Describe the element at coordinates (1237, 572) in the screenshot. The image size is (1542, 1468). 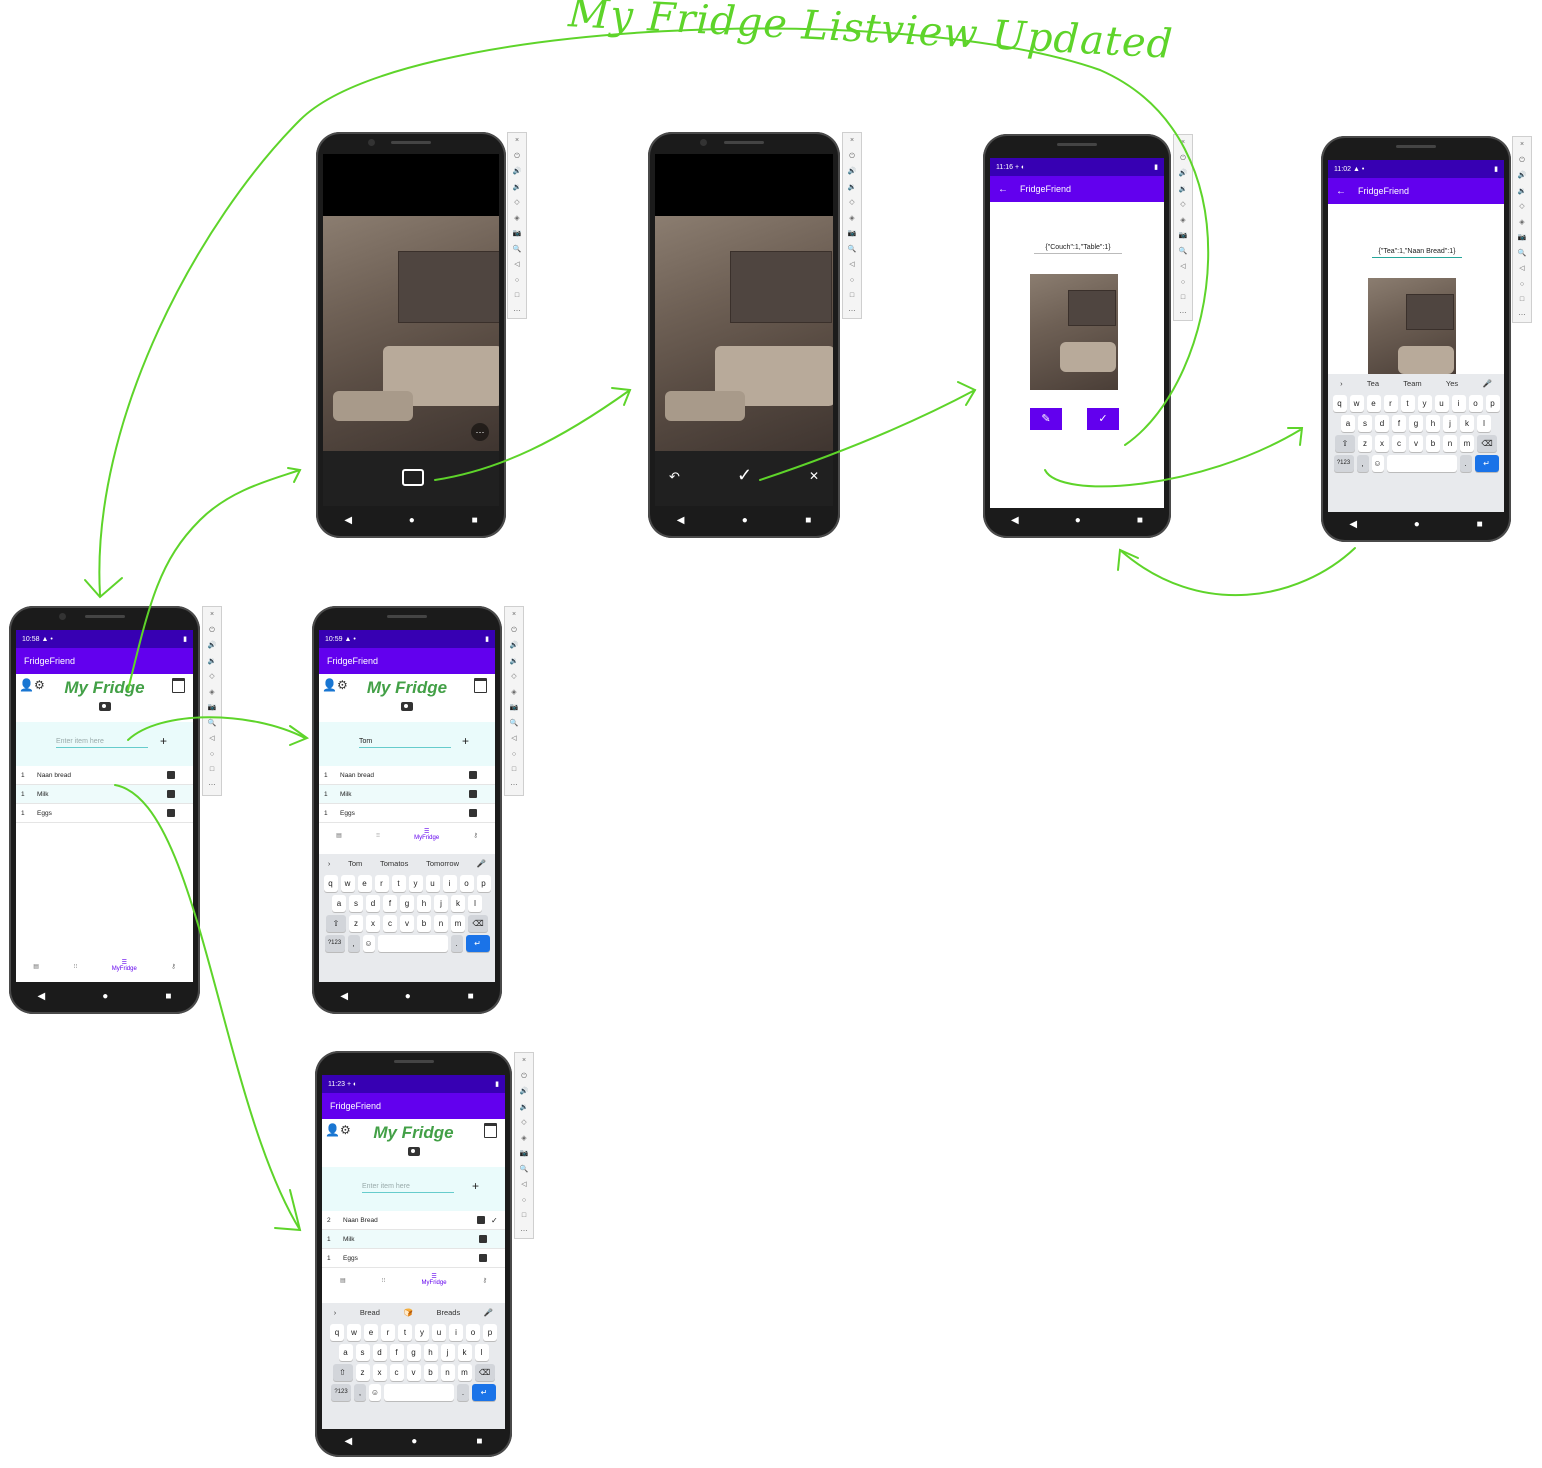
I see `arrow-editing-back` at that location.